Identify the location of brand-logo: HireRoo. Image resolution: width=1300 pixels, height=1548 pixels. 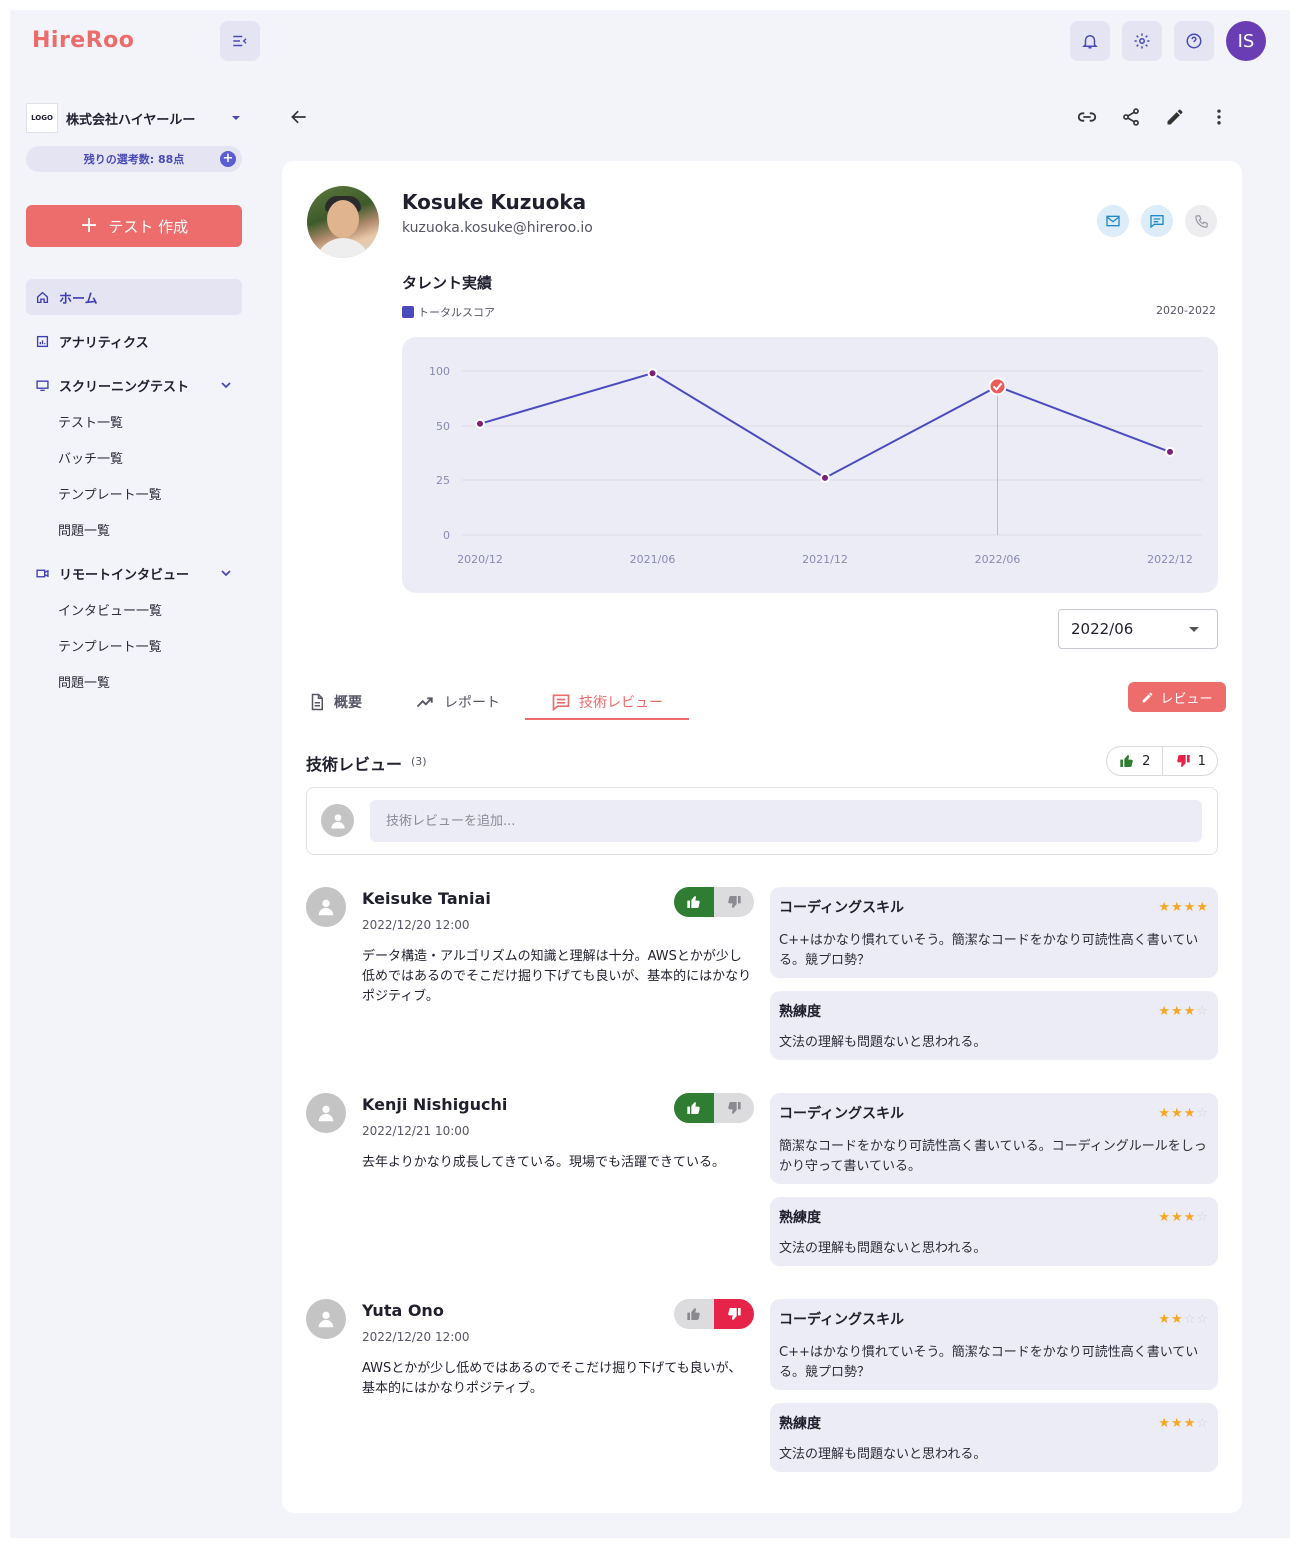
(83, 40).